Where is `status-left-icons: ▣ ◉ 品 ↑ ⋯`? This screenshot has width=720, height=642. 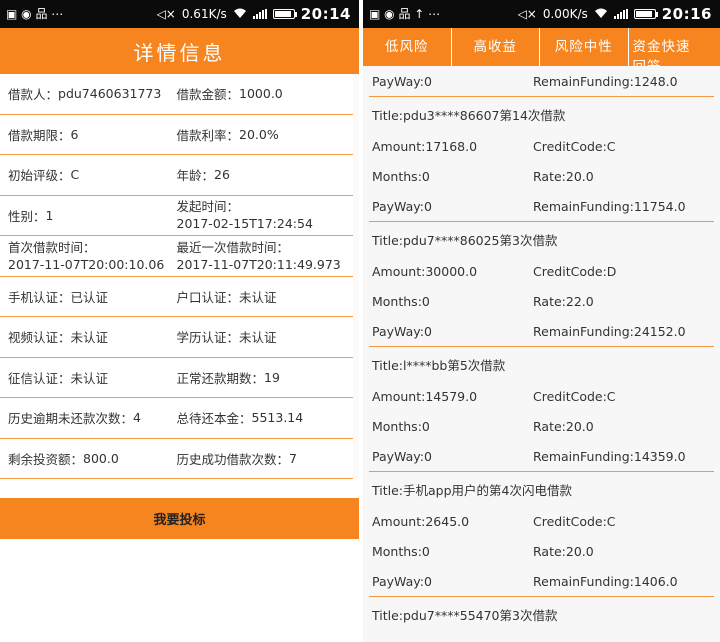
status-left-icons: ▣ ◉ 品 ↑ ⋯ is located at coordinates (404, 14).